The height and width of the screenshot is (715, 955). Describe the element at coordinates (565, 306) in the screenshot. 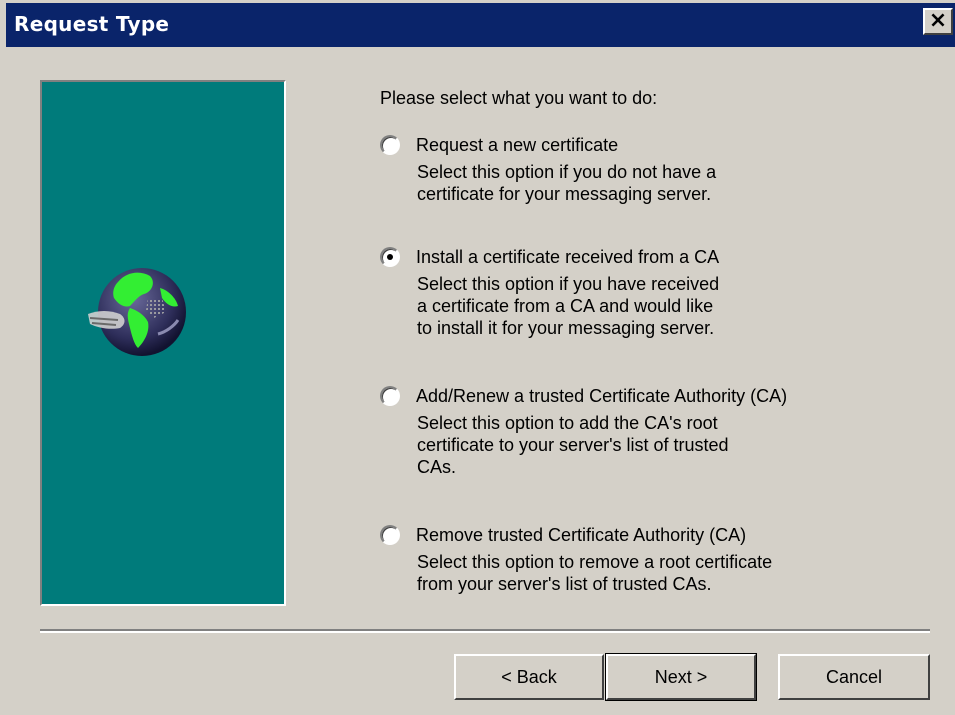

I see `description-line: a certificate from a CA and would like` at that location.